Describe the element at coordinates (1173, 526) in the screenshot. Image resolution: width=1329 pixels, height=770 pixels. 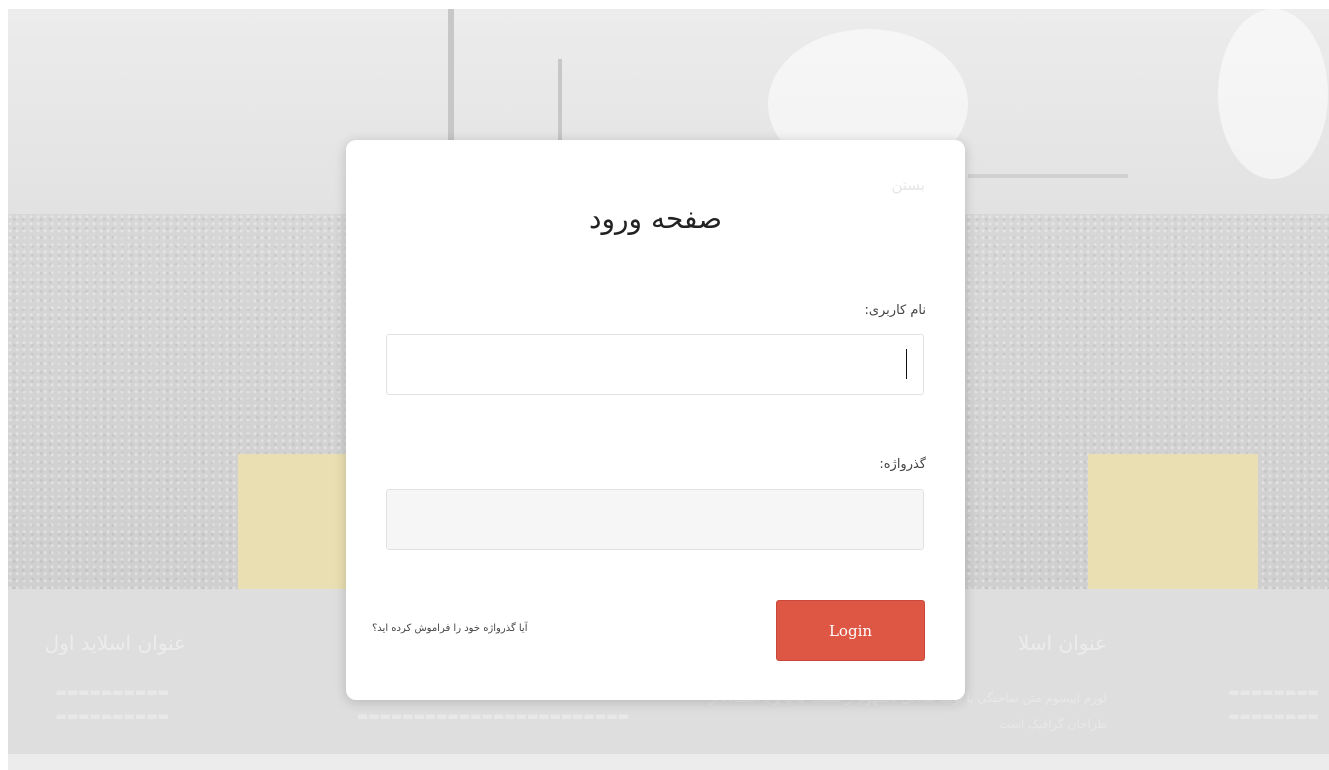
I see `road-stripe` at that location.